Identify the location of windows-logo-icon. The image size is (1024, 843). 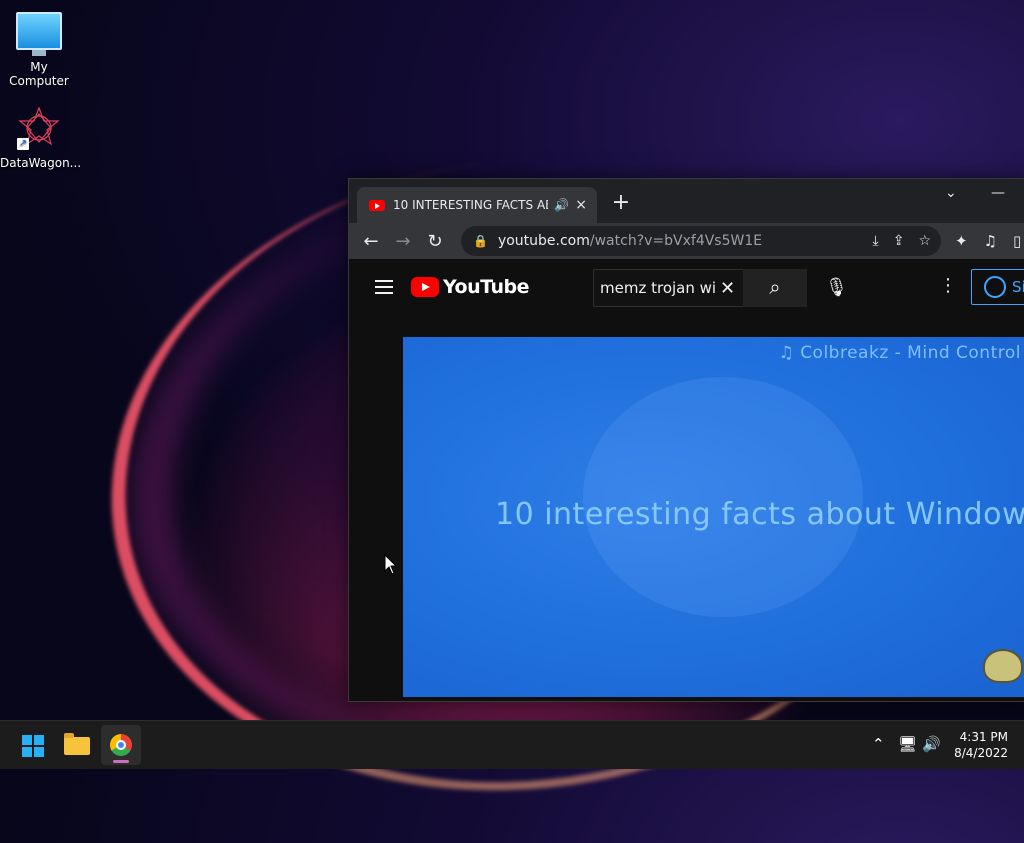
(33, 746).